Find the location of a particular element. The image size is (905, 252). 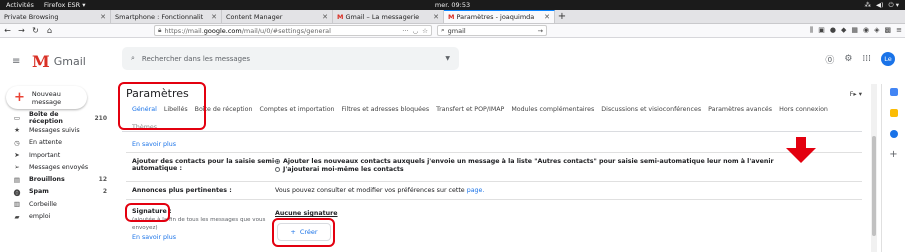

search-options-icon: ▼ is located at coordinates (447, 58).